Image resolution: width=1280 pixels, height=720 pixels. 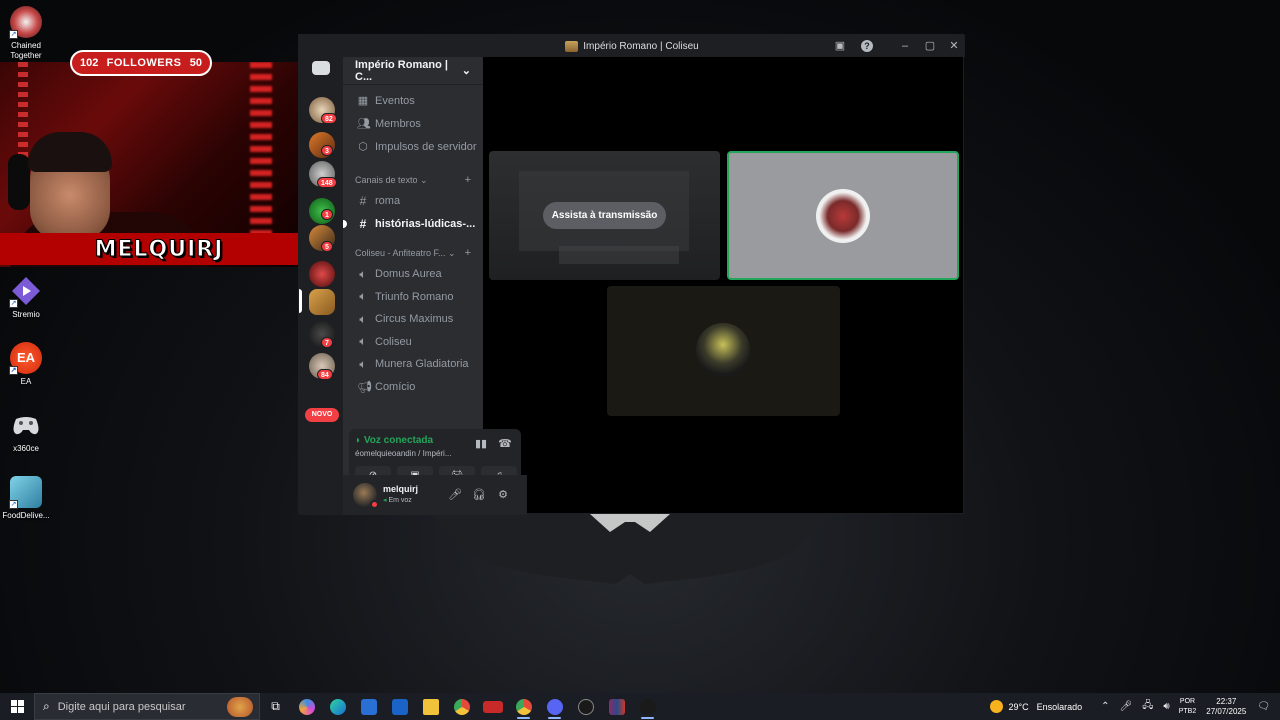 I want to click on bat-wallpaper-logo, so click(x=630, y=549).